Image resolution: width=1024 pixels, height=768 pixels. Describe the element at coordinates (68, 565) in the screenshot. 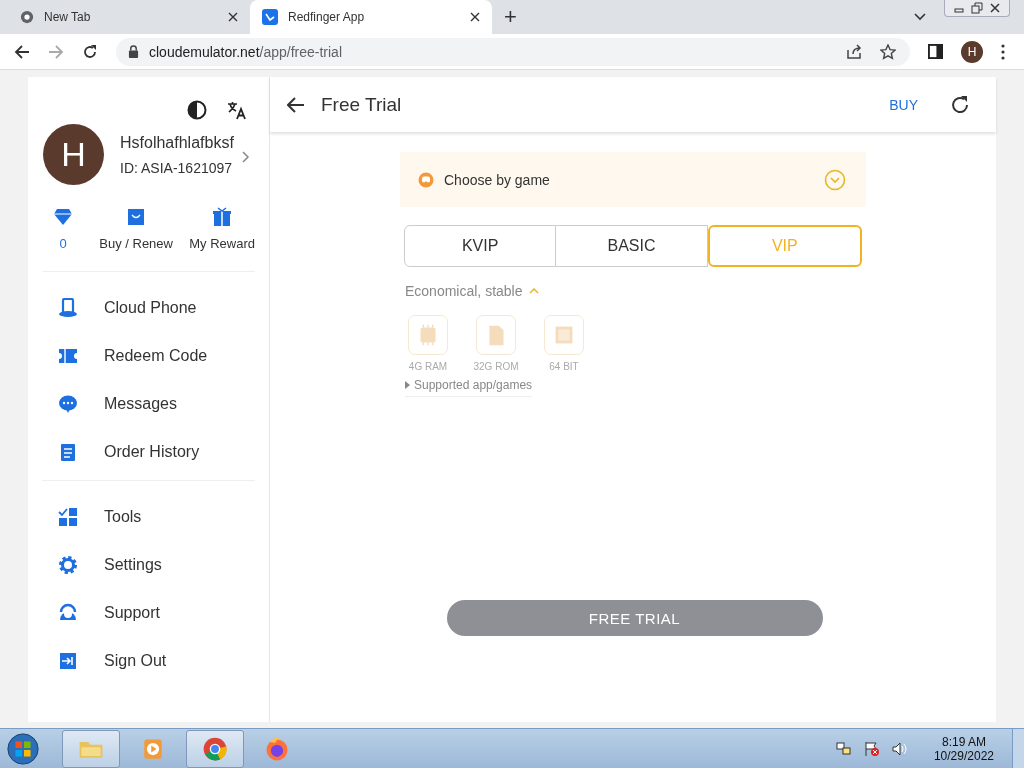

I see `settings-icon` at that location.